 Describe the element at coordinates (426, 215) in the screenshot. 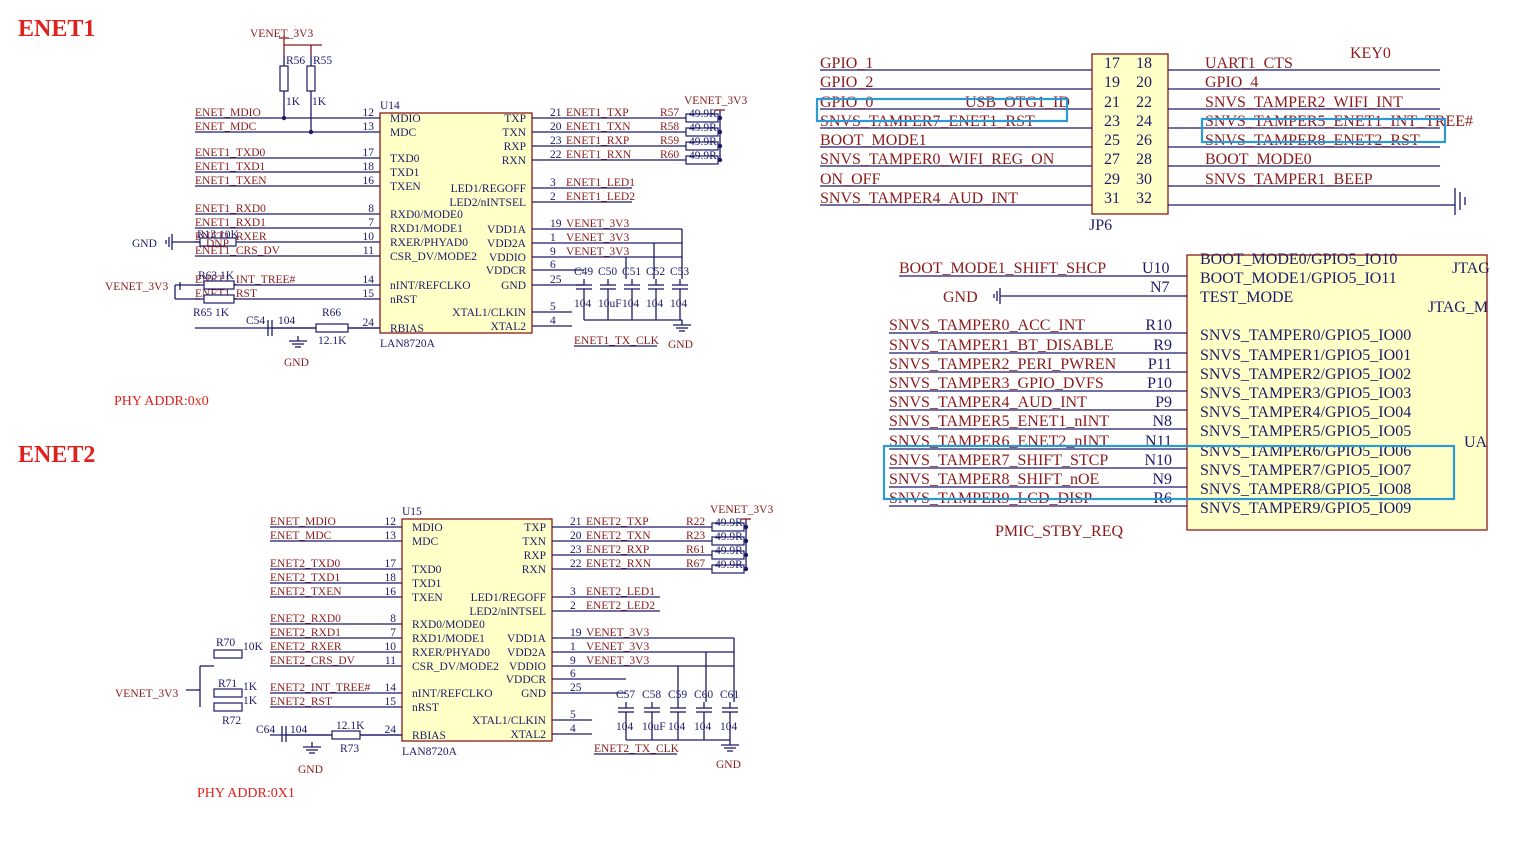

I see `enet1-pin-name: RXD0/MODE0` at that location.